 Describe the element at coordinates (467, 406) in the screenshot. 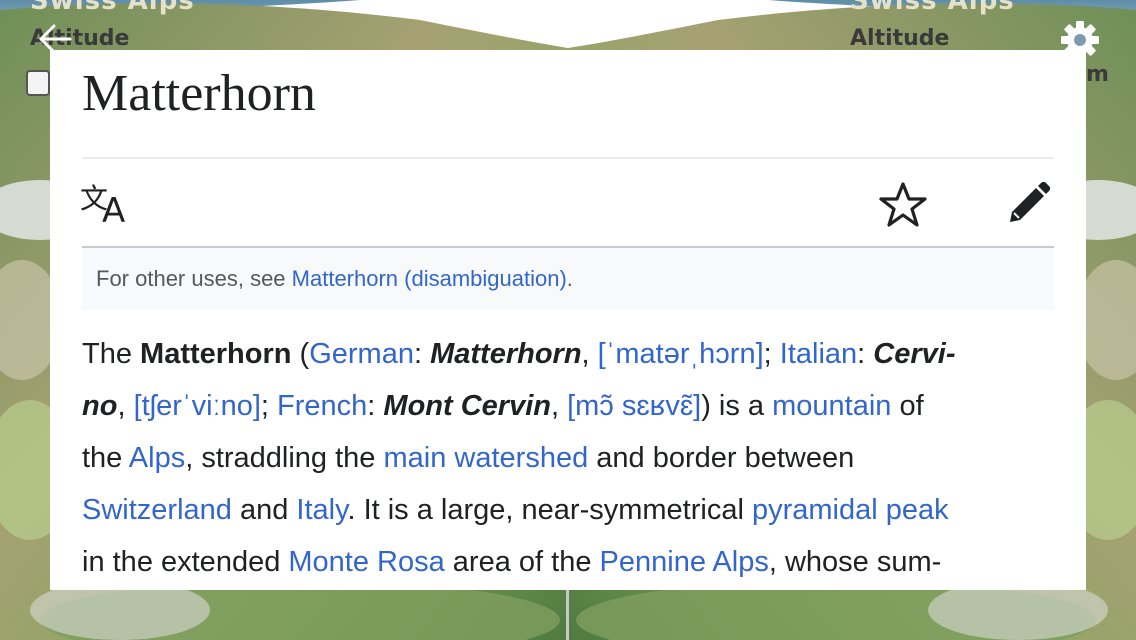

I see `bold-italic-text: Mont Cervin` at that location.